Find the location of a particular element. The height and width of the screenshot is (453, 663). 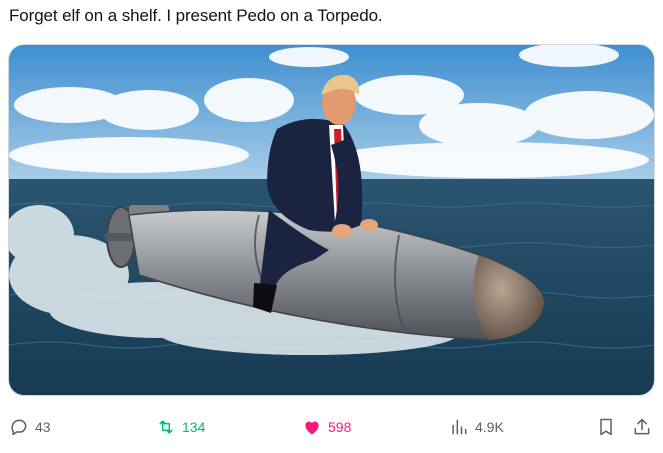

retweet-button: 134 is located at coordinates (180, 427).